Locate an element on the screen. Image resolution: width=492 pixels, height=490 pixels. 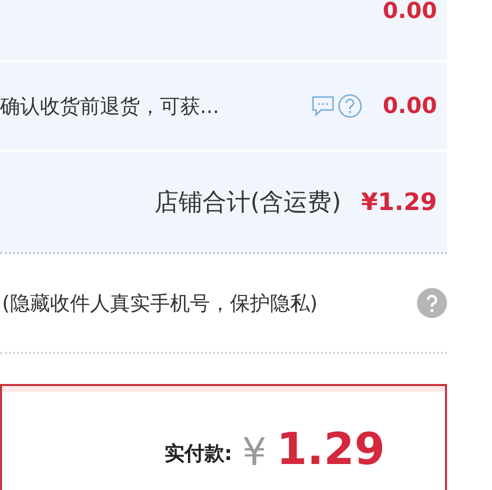
shop-total-label: 店铺合计(含运费) is located at coordinates (248, 202).